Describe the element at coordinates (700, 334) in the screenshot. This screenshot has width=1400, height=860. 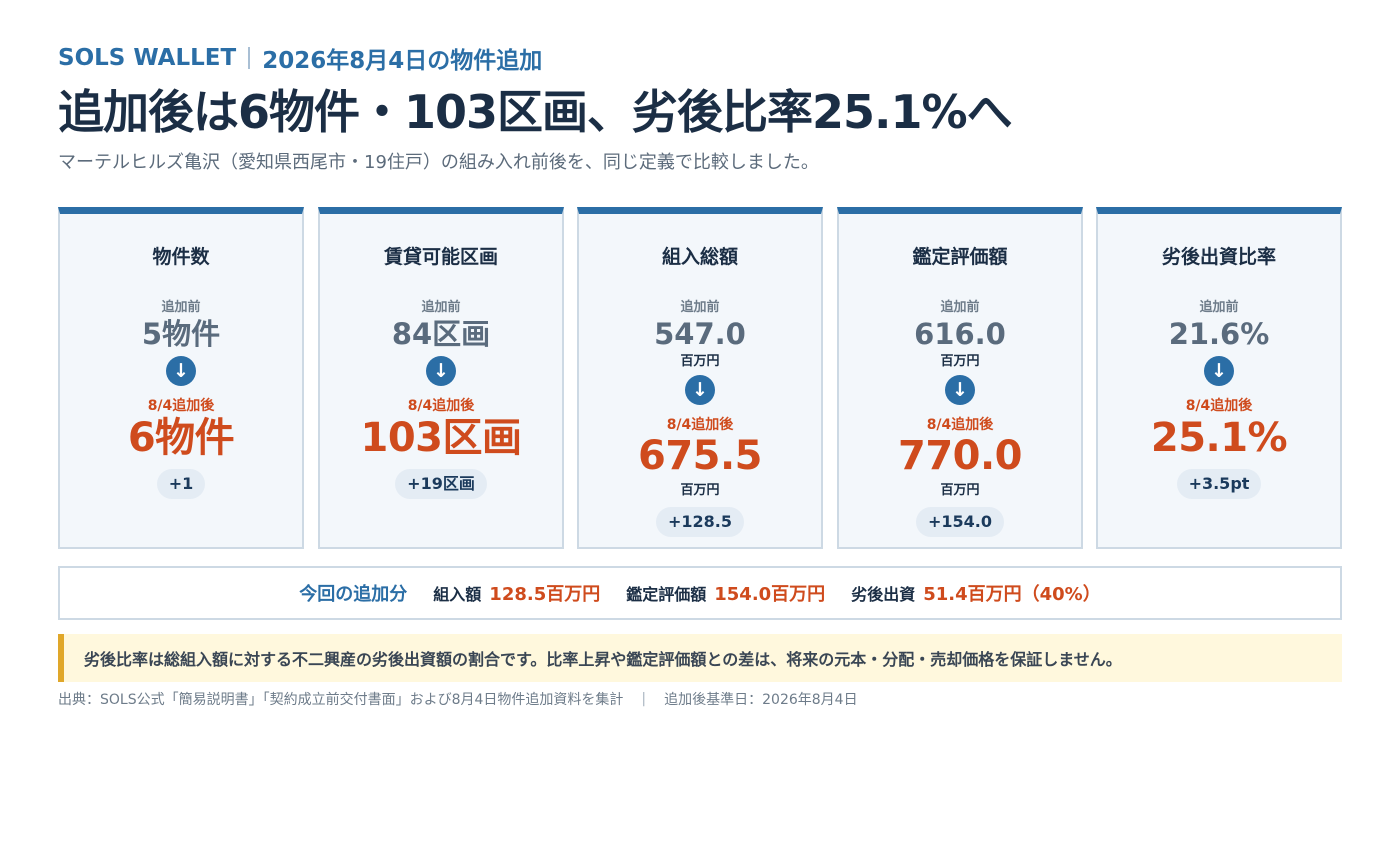
I see `before-value: 547.0` at that location.